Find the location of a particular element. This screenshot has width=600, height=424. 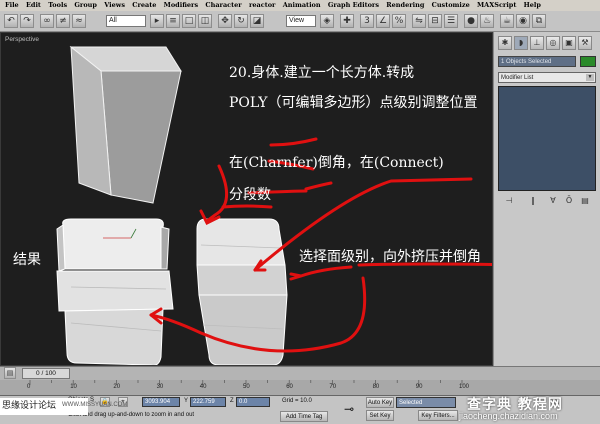

link-icon: ∞ is located at coordinates (47, 21).